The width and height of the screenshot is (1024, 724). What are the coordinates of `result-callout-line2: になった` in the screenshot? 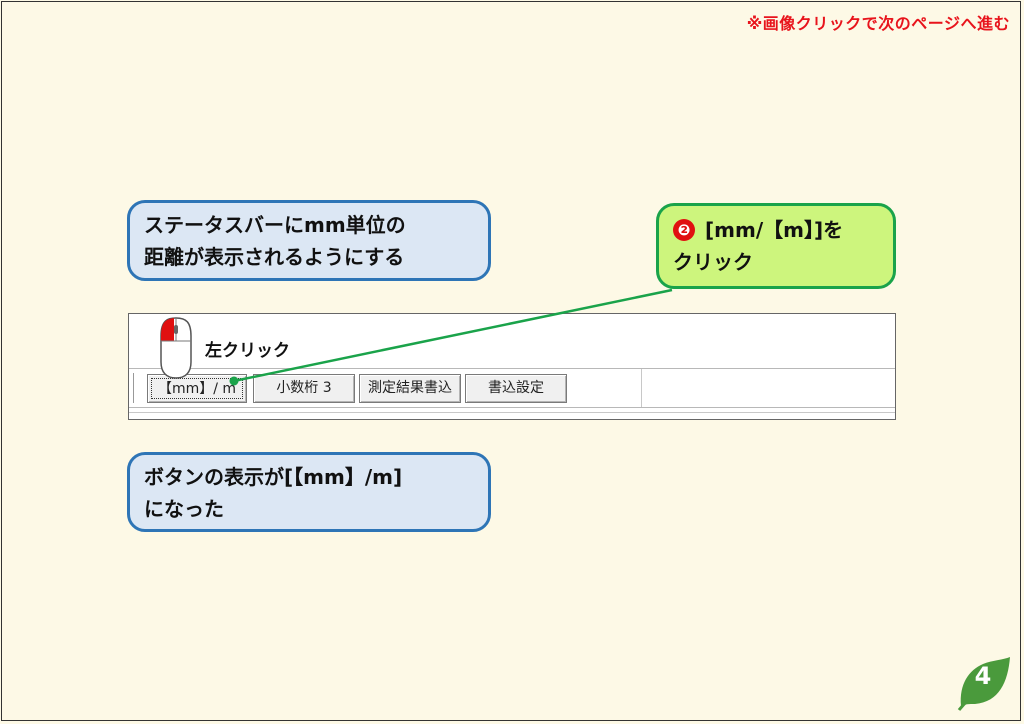 It's located at (184, 509).